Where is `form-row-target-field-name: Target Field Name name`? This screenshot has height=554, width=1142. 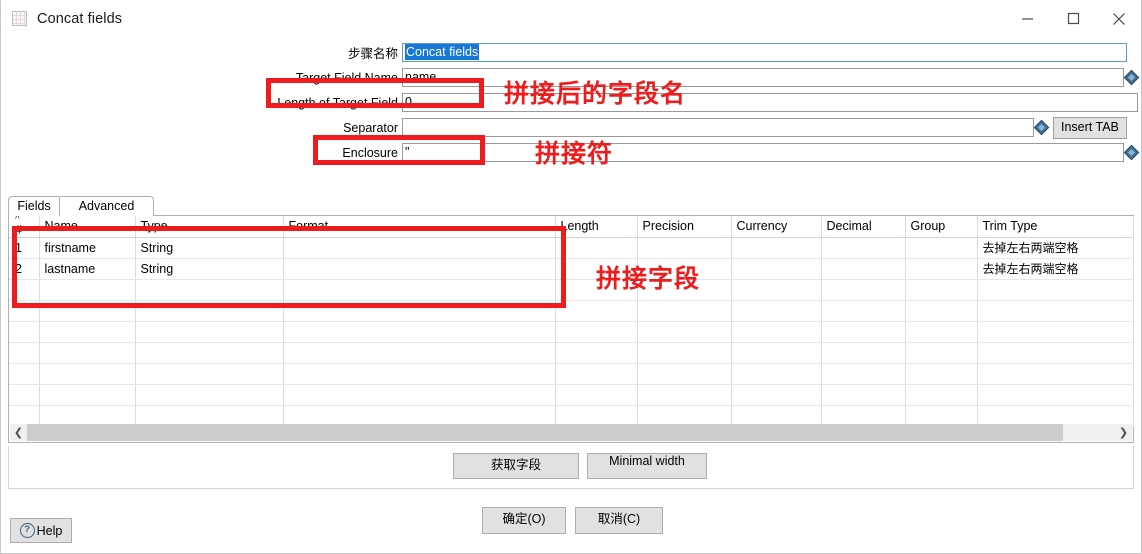
form-row-target-field-name: Target Field Name name is located at coordinates (571, 77).